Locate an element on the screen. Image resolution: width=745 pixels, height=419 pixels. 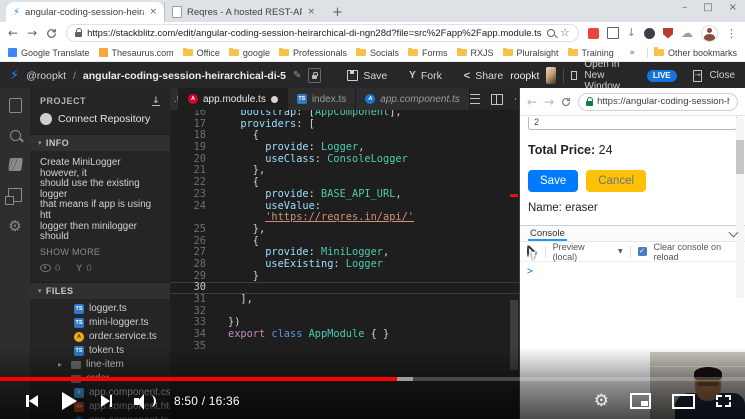
bookmark-google-translate: Google Translate is located at coordinates (49, 53).